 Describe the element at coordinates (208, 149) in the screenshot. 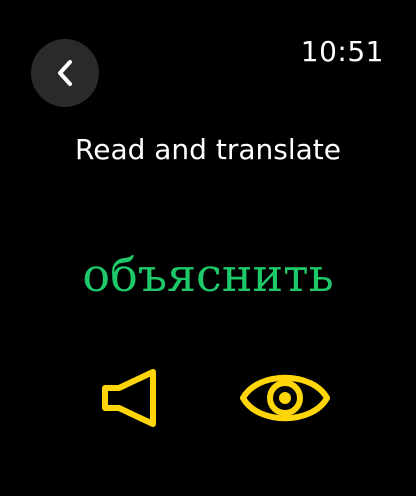

I see `prompt-text: Read and translate` at that location.